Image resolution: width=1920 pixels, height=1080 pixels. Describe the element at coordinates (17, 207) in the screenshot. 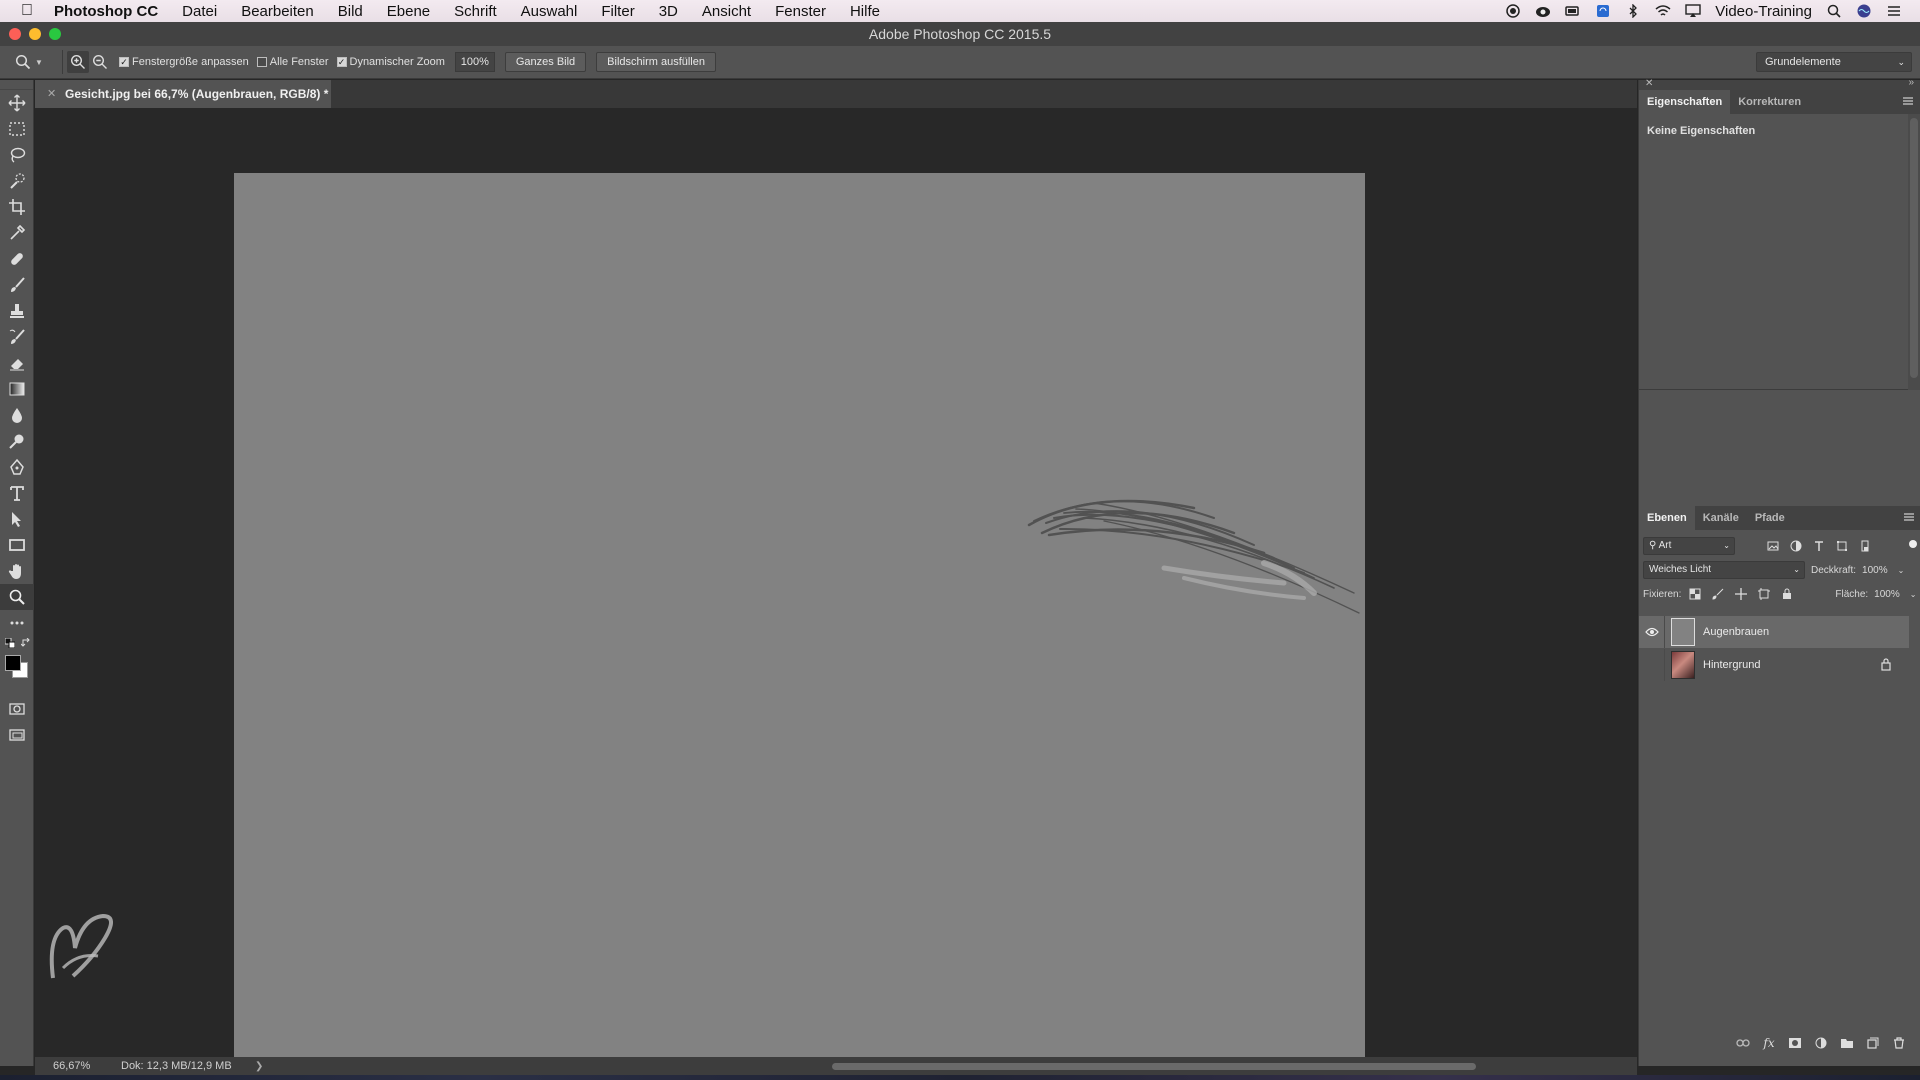

I see `crop-tool` at that location.